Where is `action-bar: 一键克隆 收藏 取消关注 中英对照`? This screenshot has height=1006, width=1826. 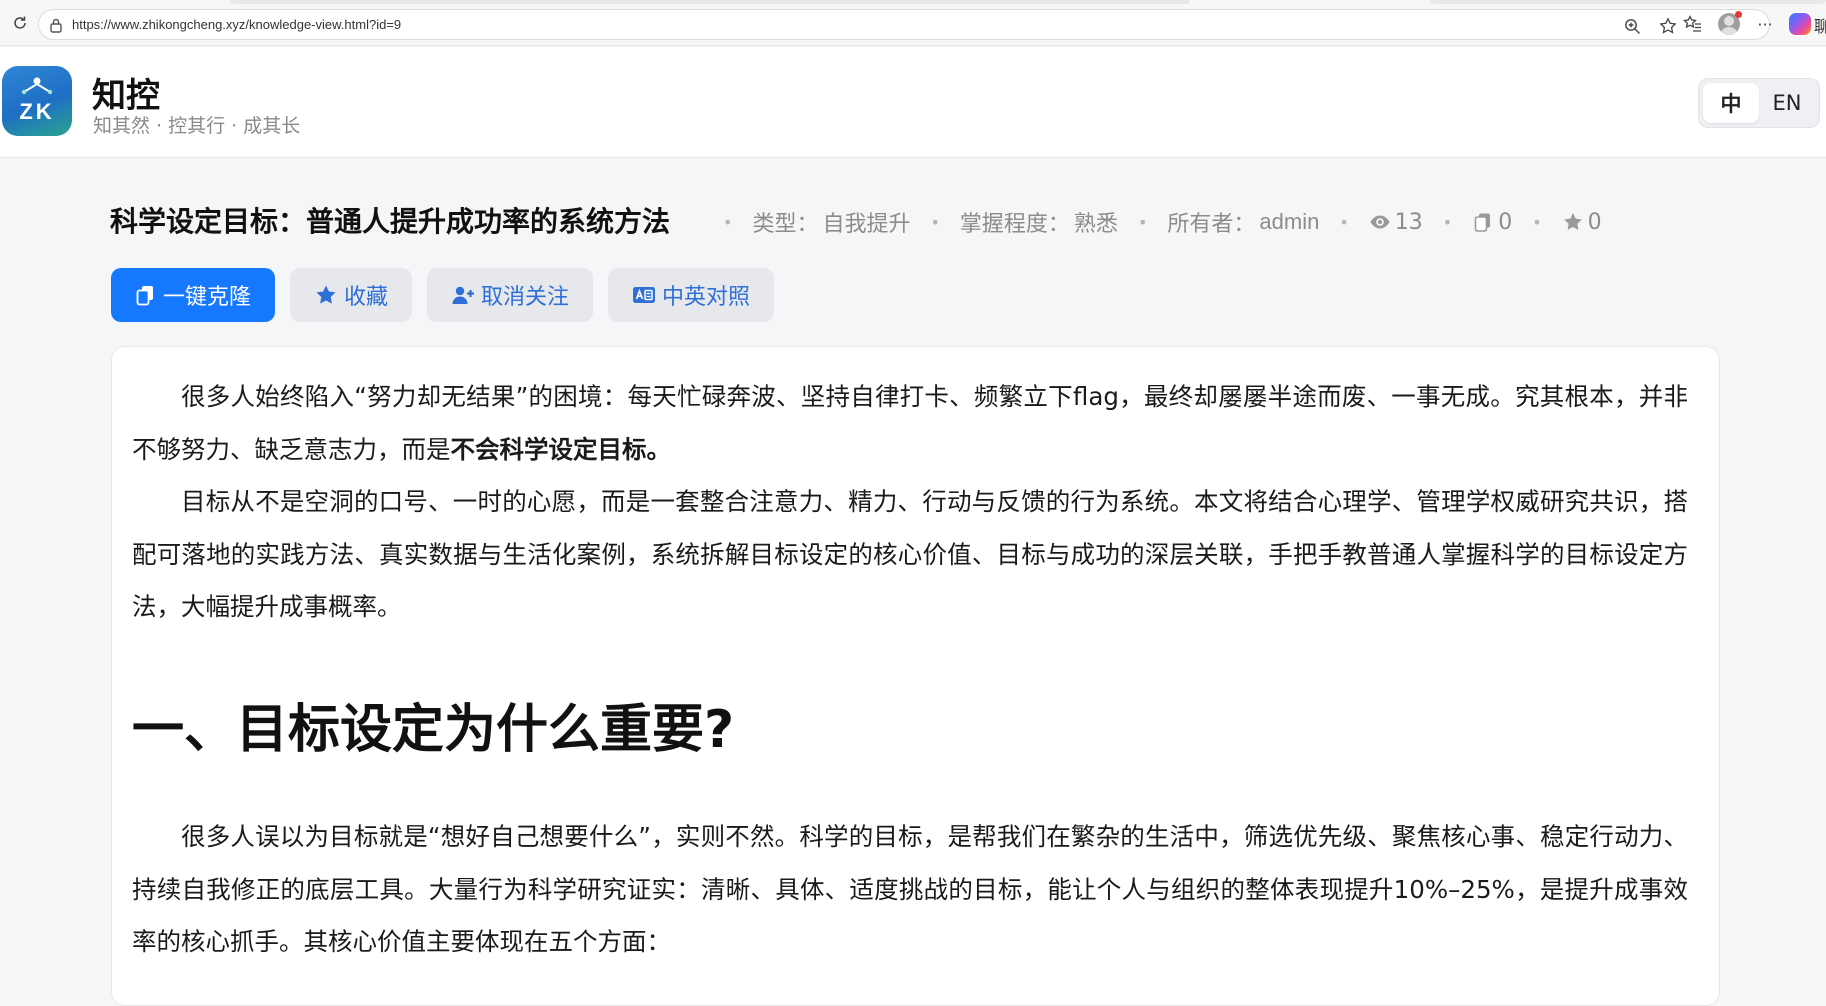
action-bar: 一键克隆 收藏 取消关注 中英对照 is located at coordinates (443, 295).